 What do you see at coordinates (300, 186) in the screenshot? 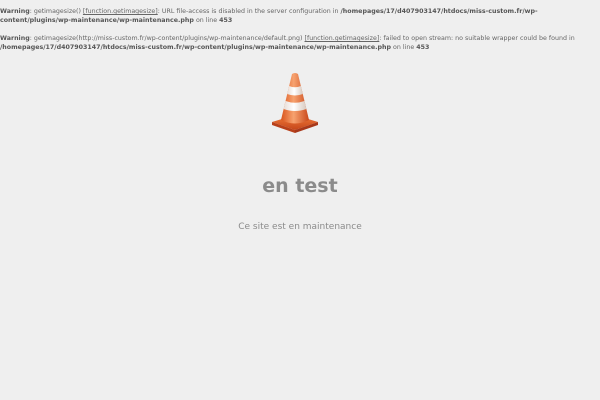
I see `page-title: en test` at bounding box center [300, 186].